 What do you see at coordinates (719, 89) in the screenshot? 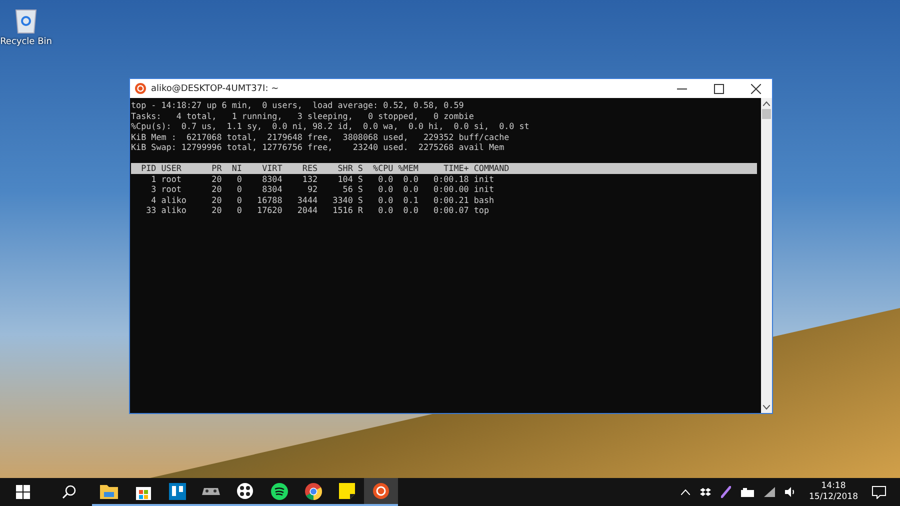
I see `maximize-icon` at bounding box center [719, 89].